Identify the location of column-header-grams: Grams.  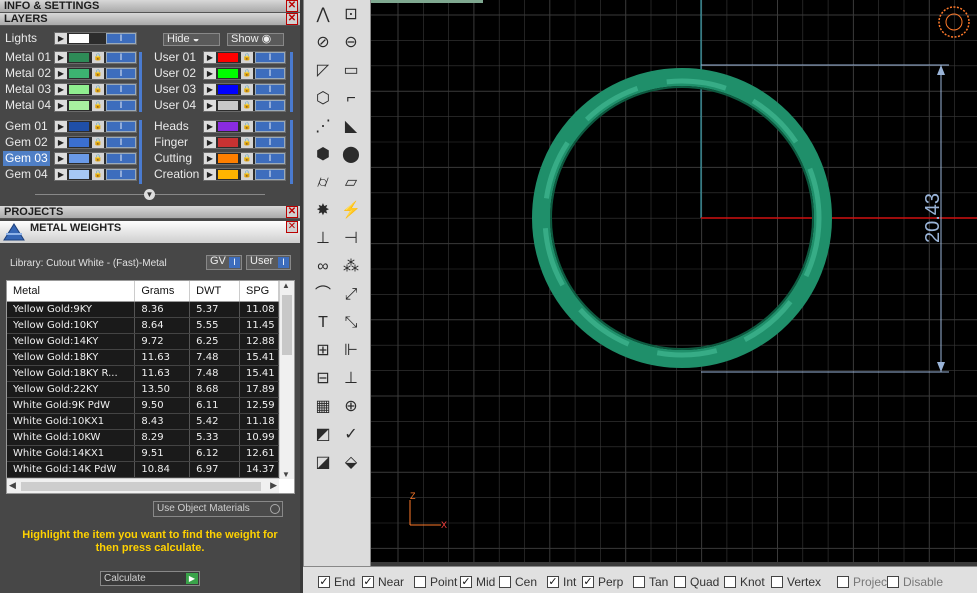
(162, 291).